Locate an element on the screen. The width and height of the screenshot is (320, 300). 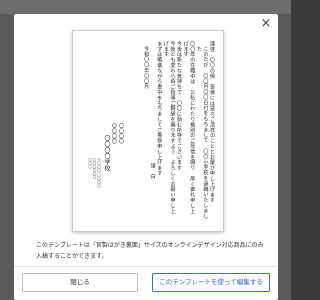
address-line: 〇〇〇 is located at coordinates (90, 163).